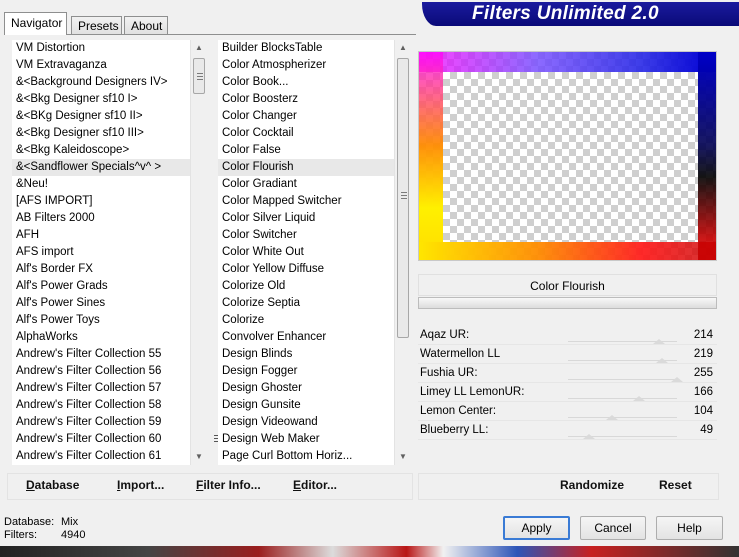 This screenshot has width=739, height=557. Describe the element at coordinates (101, 184) in the screenshot. I see `list-item: &Neu!` at that location.